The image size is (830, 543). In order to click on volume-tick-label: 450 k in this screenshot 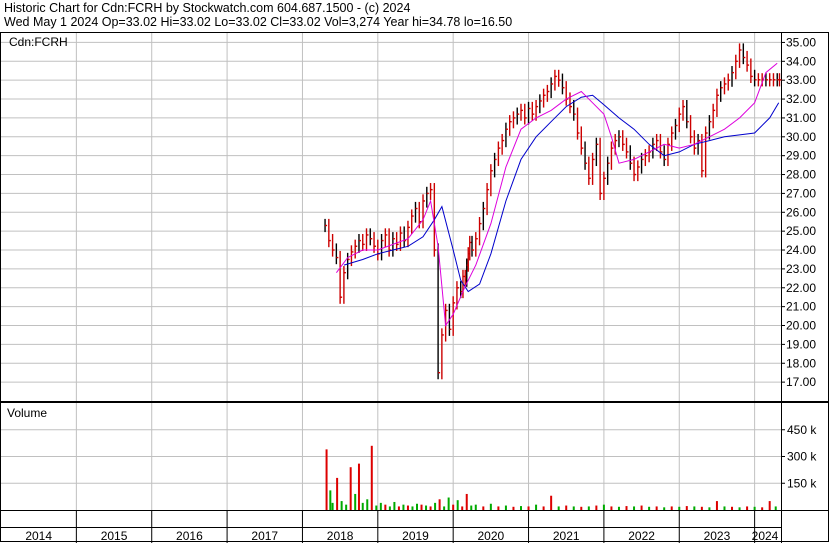, I will do `click(802, 430)`.